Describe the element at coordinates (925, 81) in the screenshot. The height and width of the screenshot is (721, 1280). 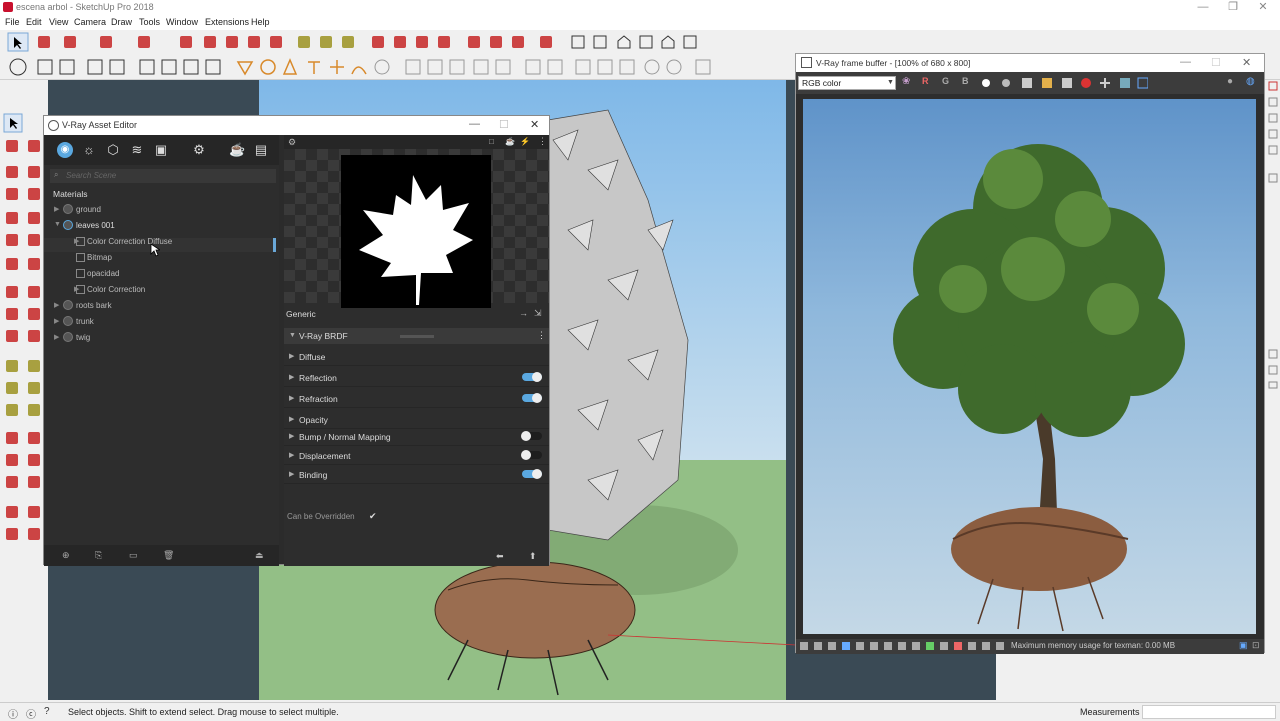
I see `red-channel-button: R` at that location.